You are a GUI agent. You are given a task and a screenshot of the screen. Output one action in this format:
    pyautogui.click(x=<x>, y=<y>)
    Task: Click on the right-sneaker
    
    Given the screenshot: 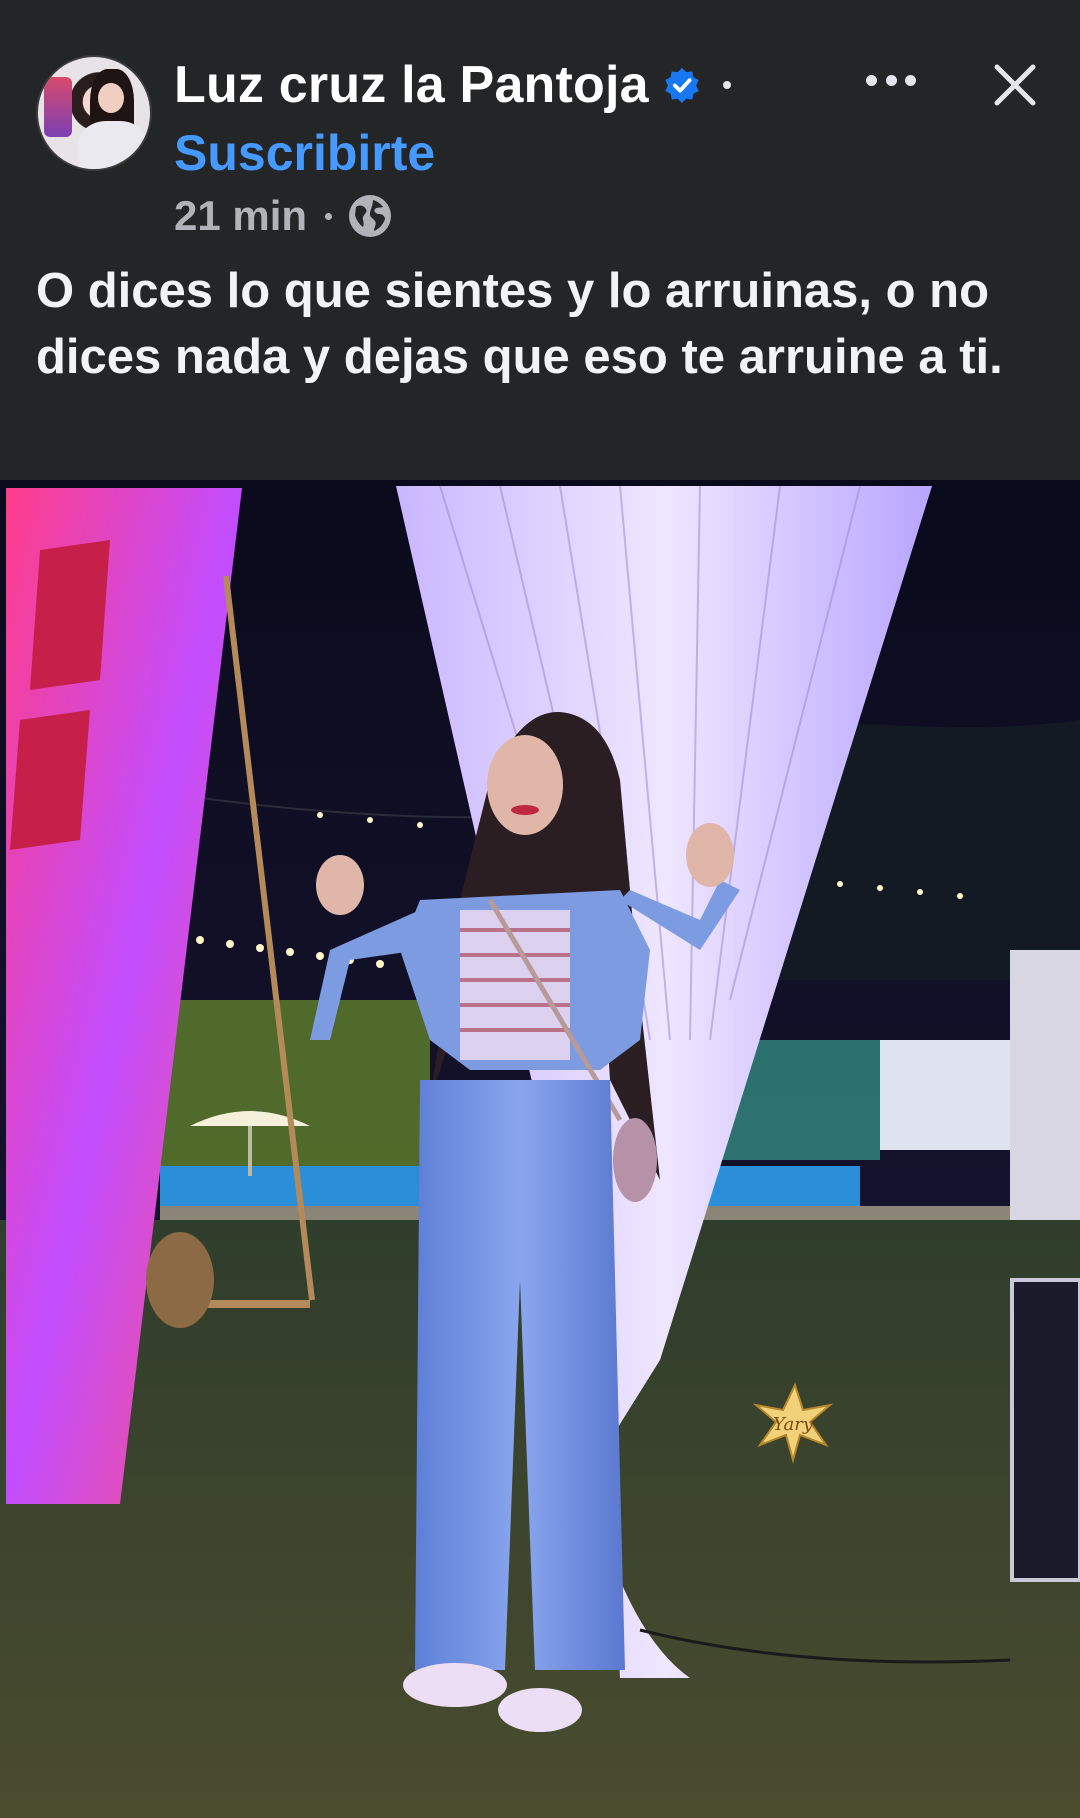 What is the action you would take?
    pyautogui.click(x=540, y=1710)
    